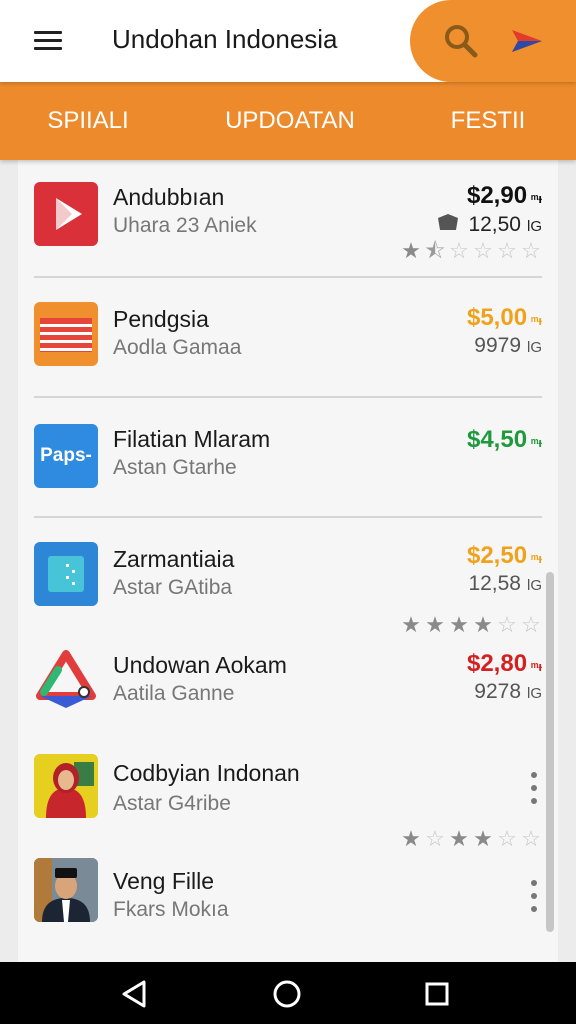 This screenshot has width=576, height=1024. What do you see at coordinates (48, 40) in the screenshot?
I see `menu-icon` at bounding box center [48, 40].